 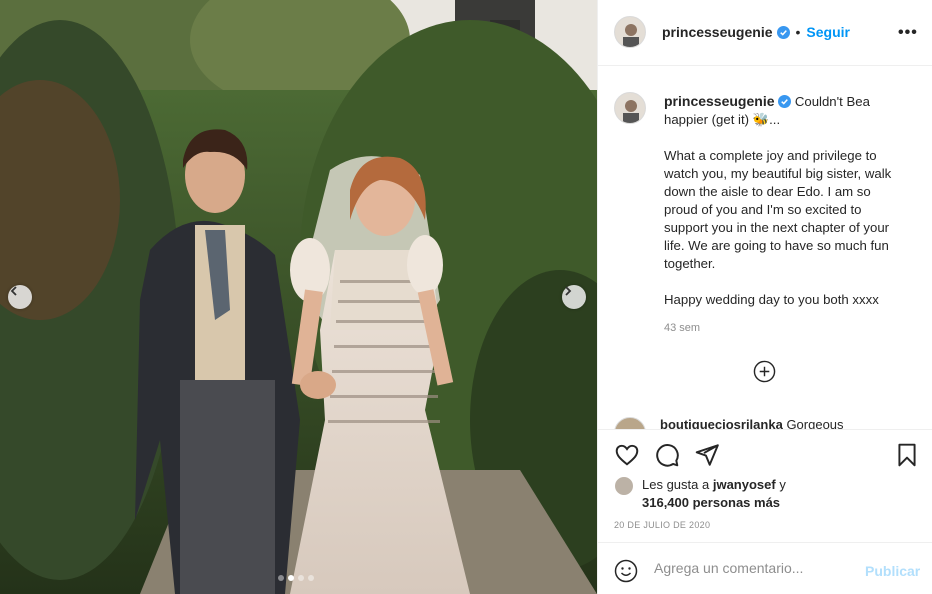 I want to click on emoji-icon, so click(x=626, y=571).